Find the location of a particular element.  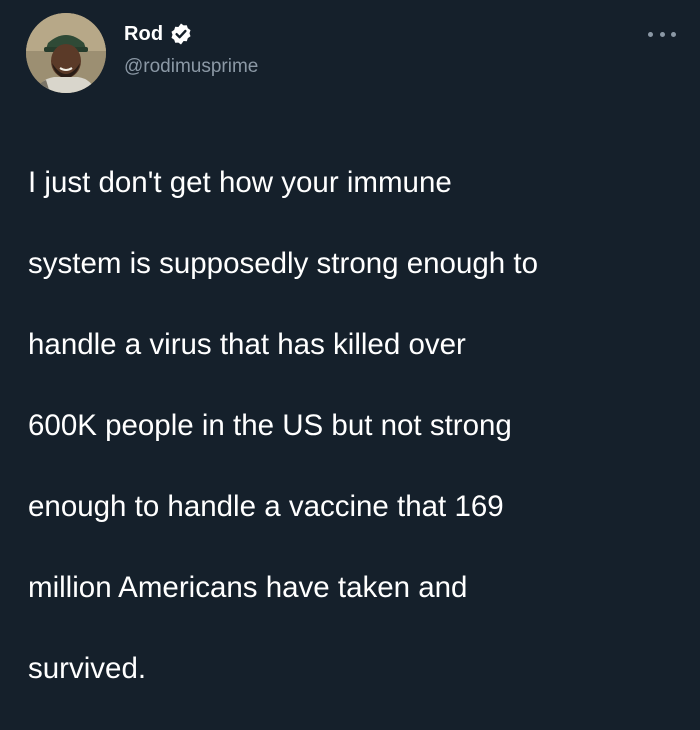

author-name-row: Rod is located at coordinates (158, 34).